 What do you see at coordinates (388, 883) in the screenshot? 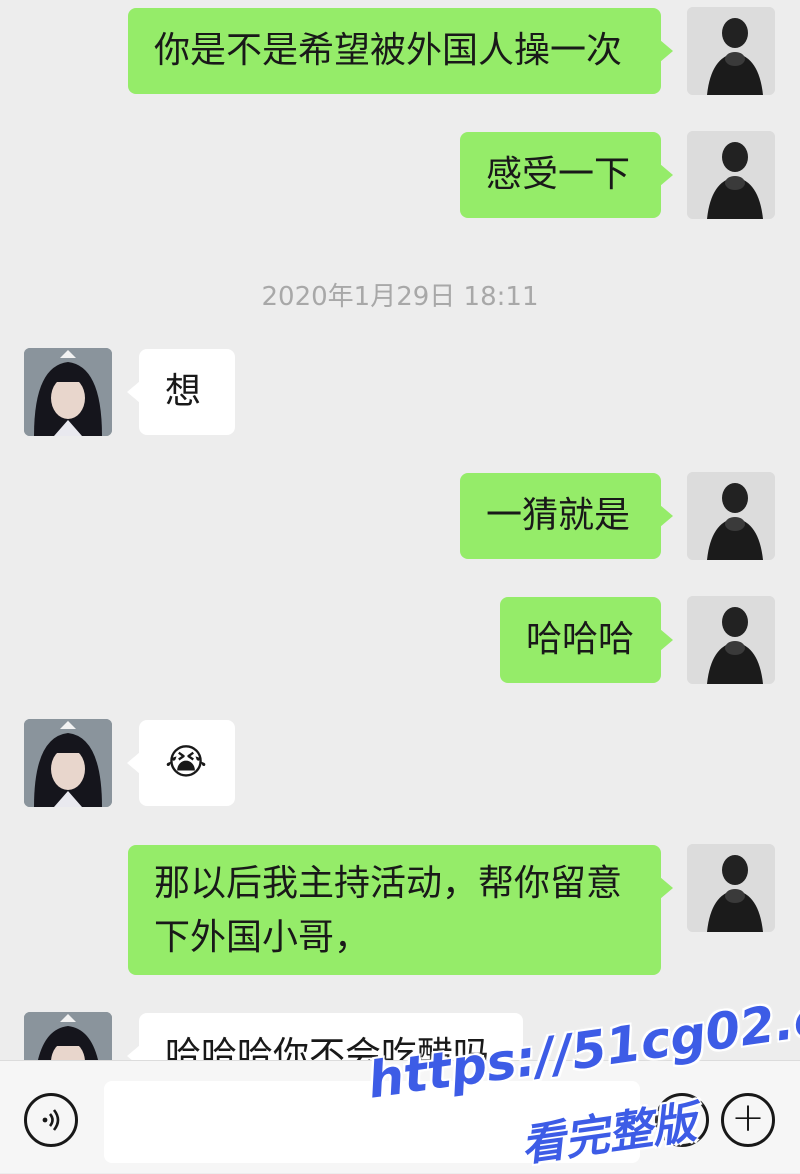
I see `message-text-line: 那以后我主持活动，帮你留意` at bounding box center [388, 883].